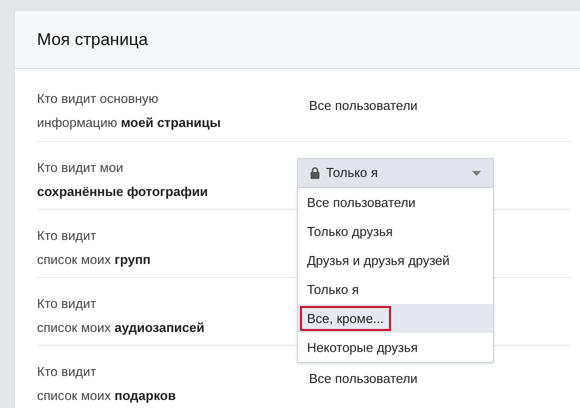 Image resolution: width=580 pixels, height=408 pixels. Describe the element at coordinates (395, 173) in the screenshot. I see `privacy-dropdown: Только я` at that location.